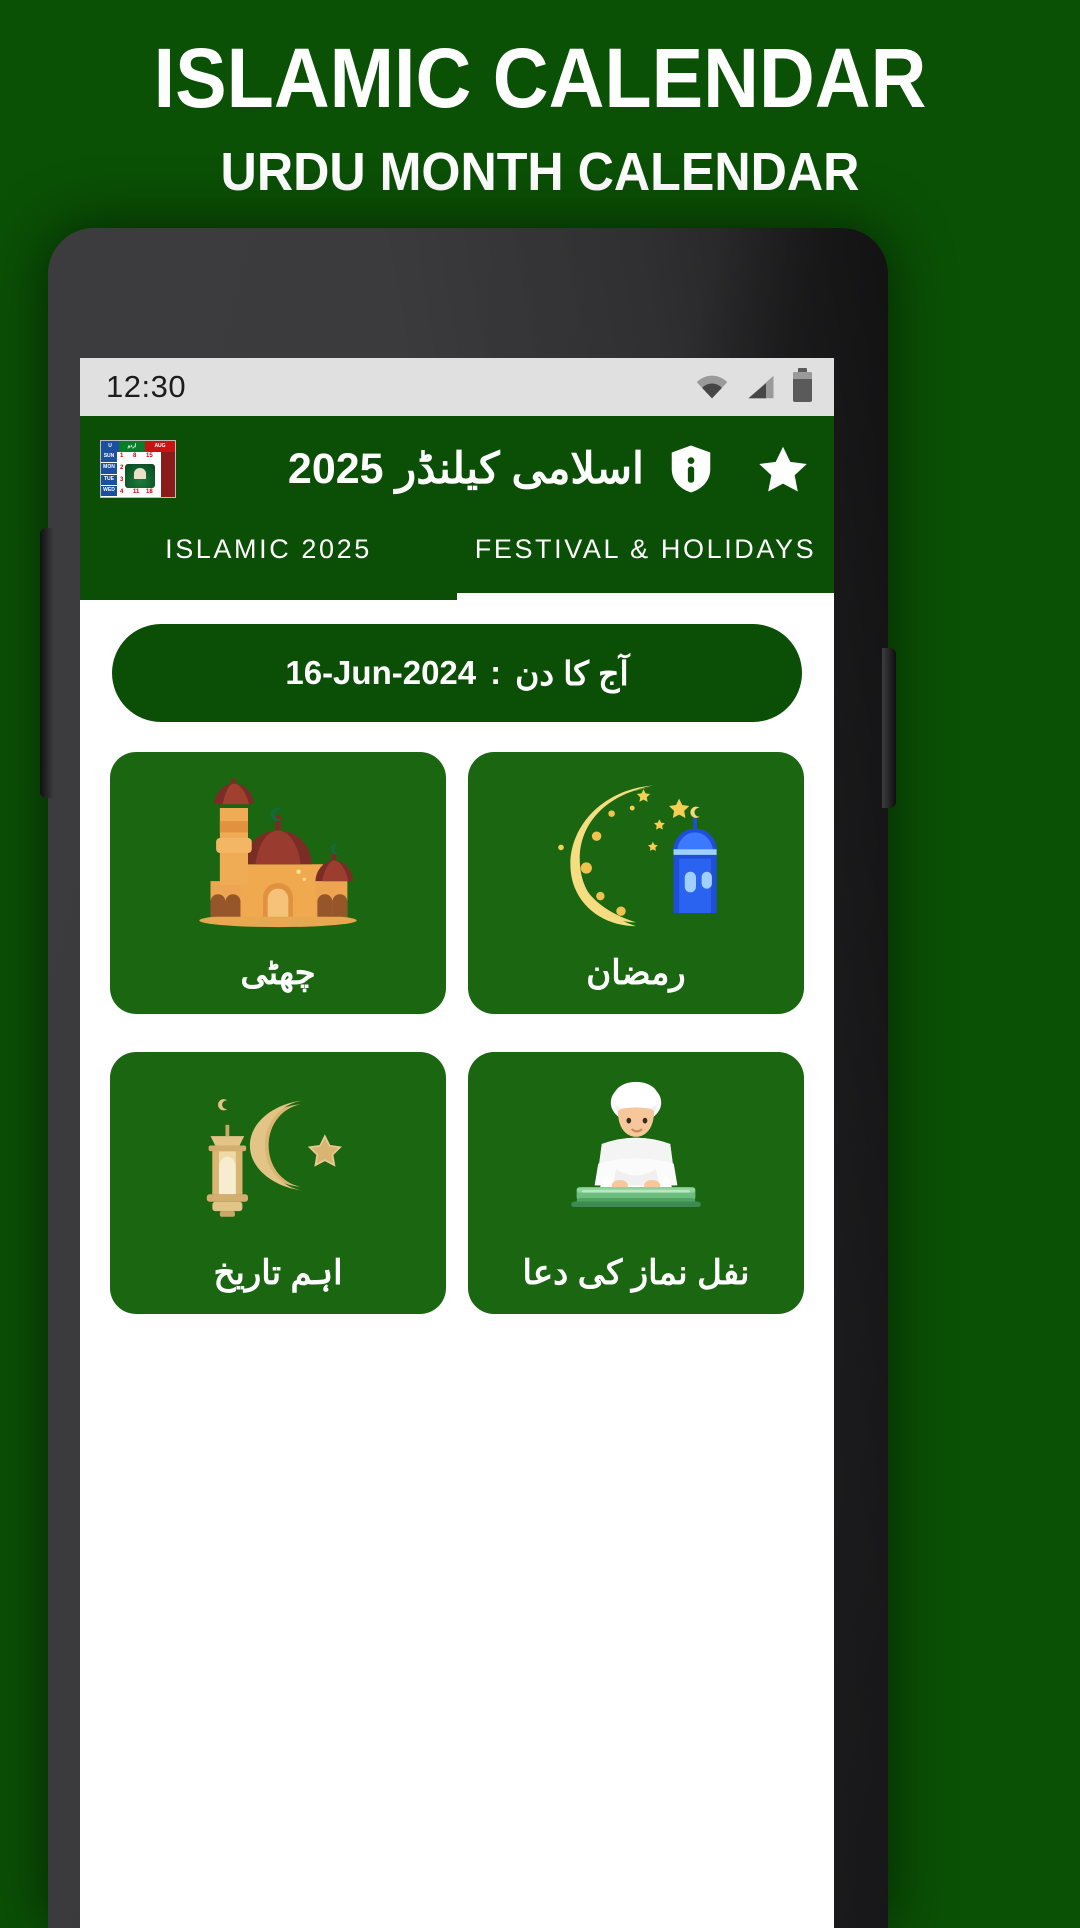 Image resolution: width=1080 pixels, height=1928 pixels. What do you see at coordinates (278, 973) in the screenshot?
I see `card-label: چھٹی` at bounding box center [278, 973].